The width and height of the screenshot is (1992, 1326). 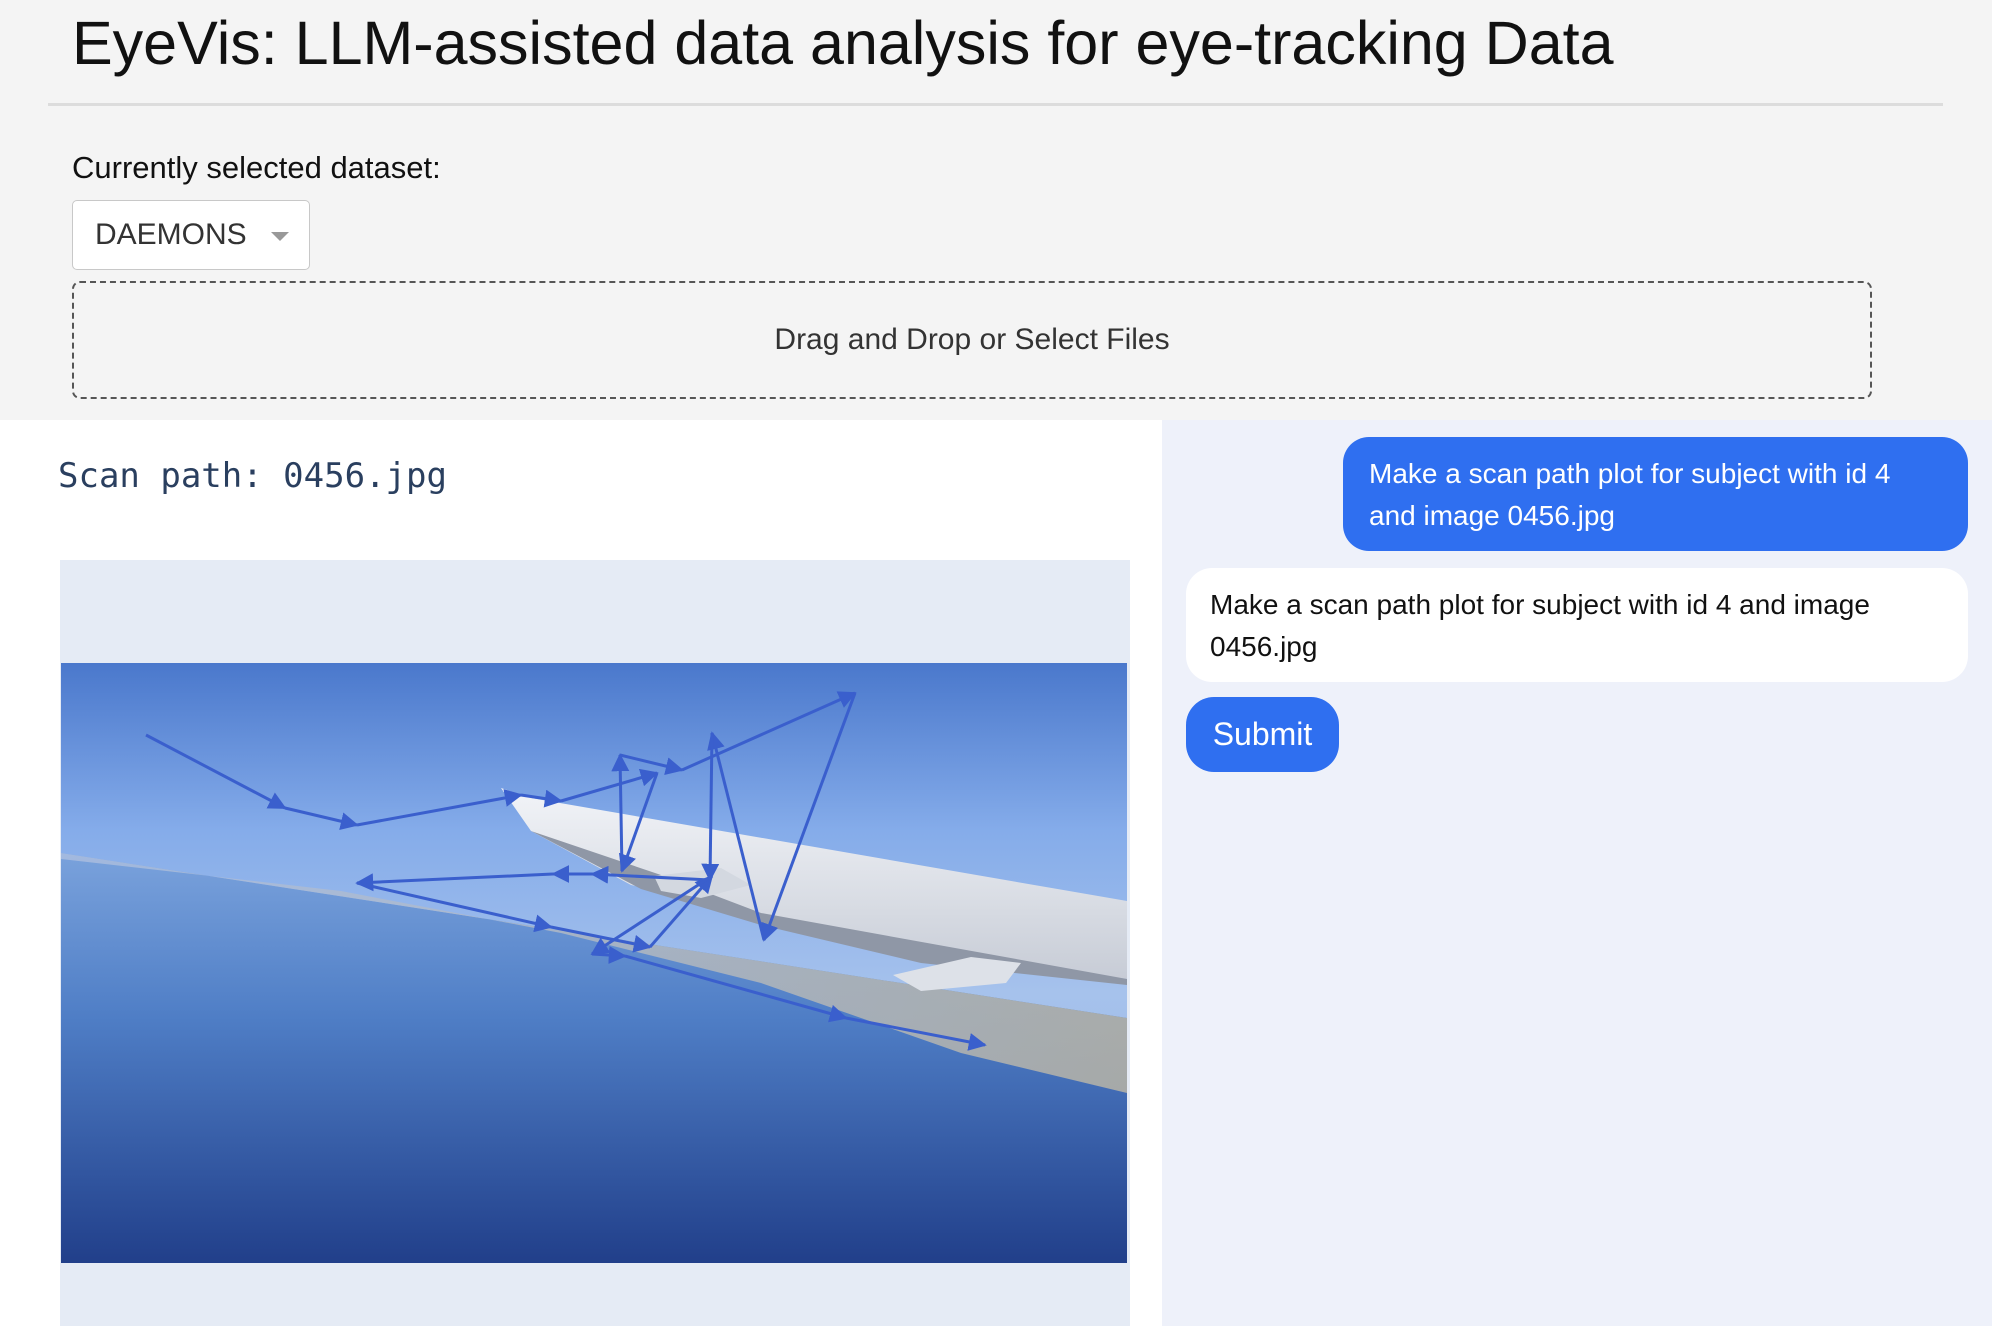 What do you see at coordinates (995, 104) in the screenshot?
I see `title-divider` at bounding box center [995, 104].